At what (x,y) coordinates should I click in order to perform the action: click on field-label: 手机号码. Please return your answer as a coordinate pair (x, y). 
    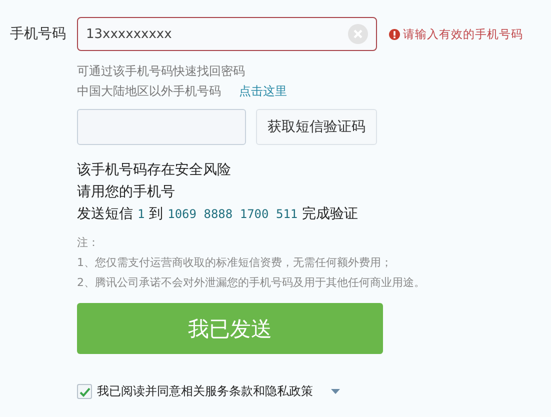
    Looking at the image, I should click on (38, 34).